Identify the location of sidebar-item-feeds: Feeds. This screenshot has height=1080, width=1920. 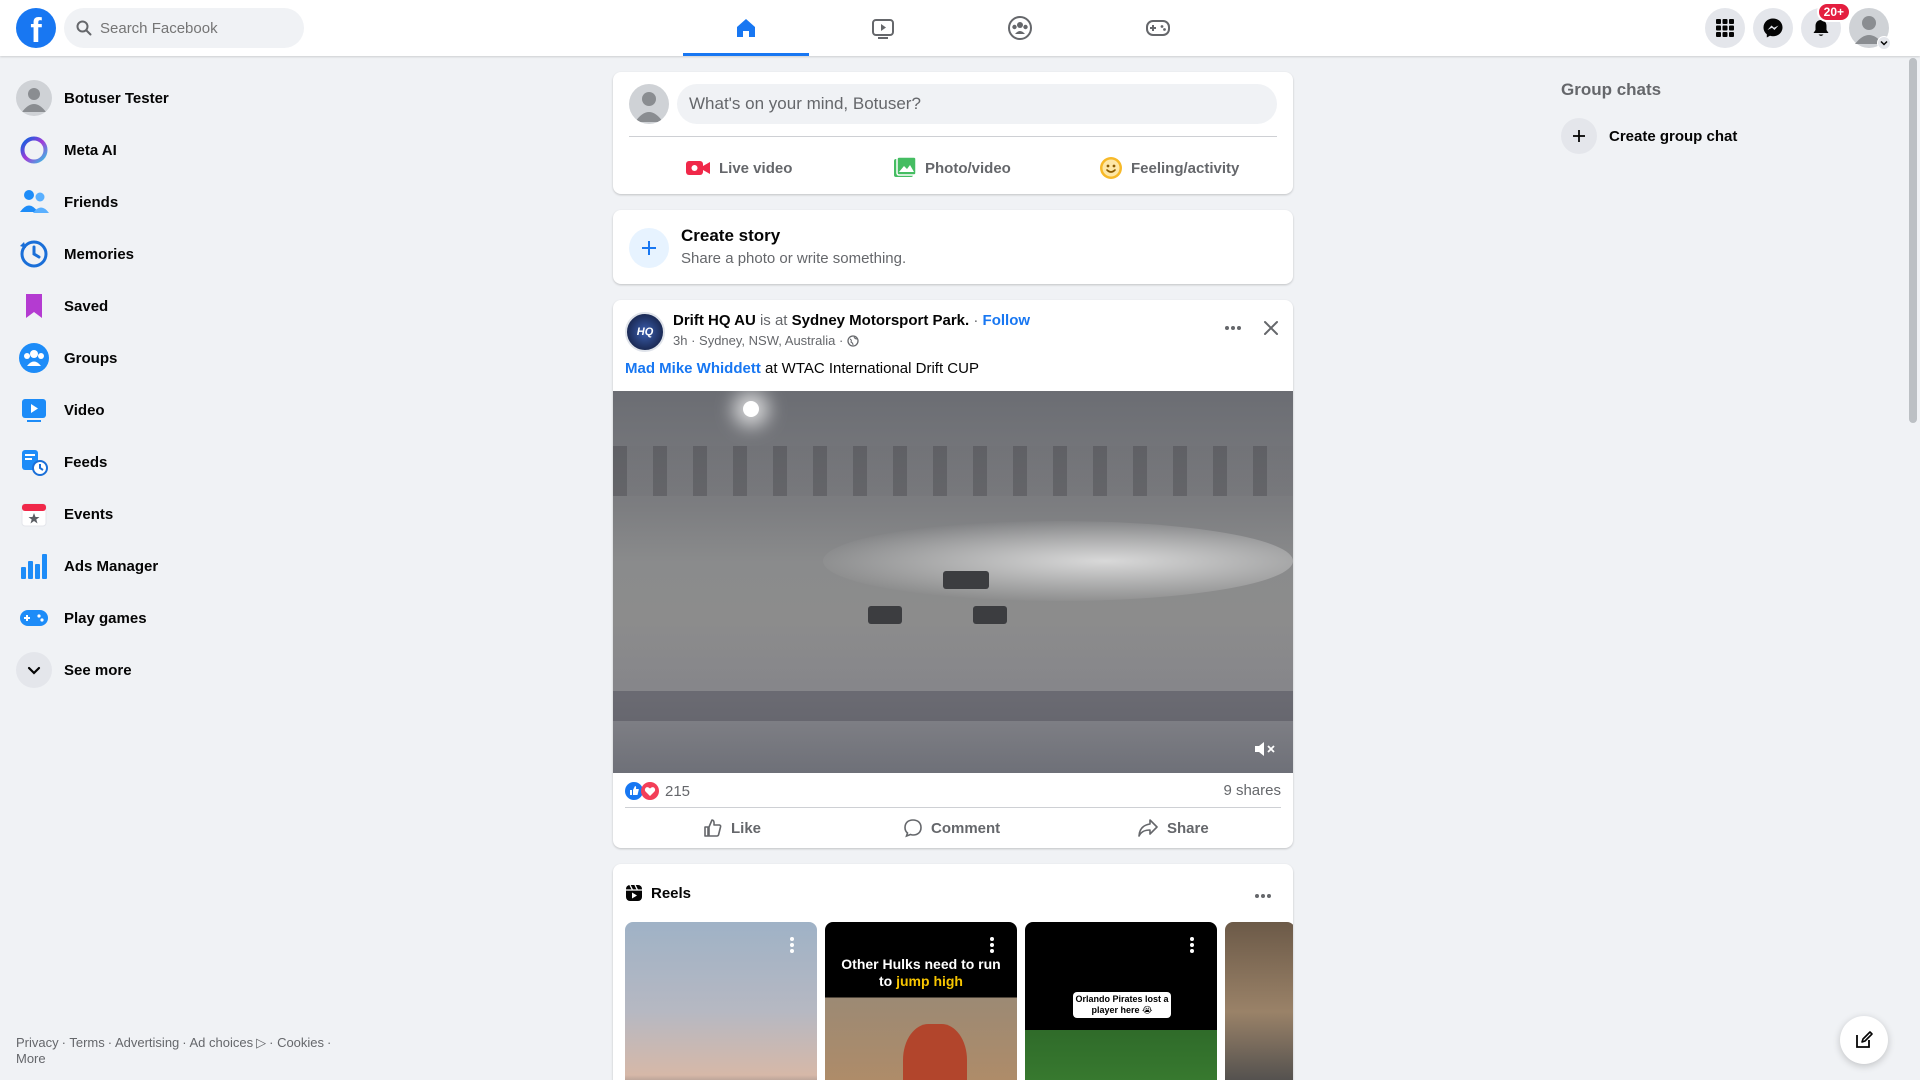
(178, 462).